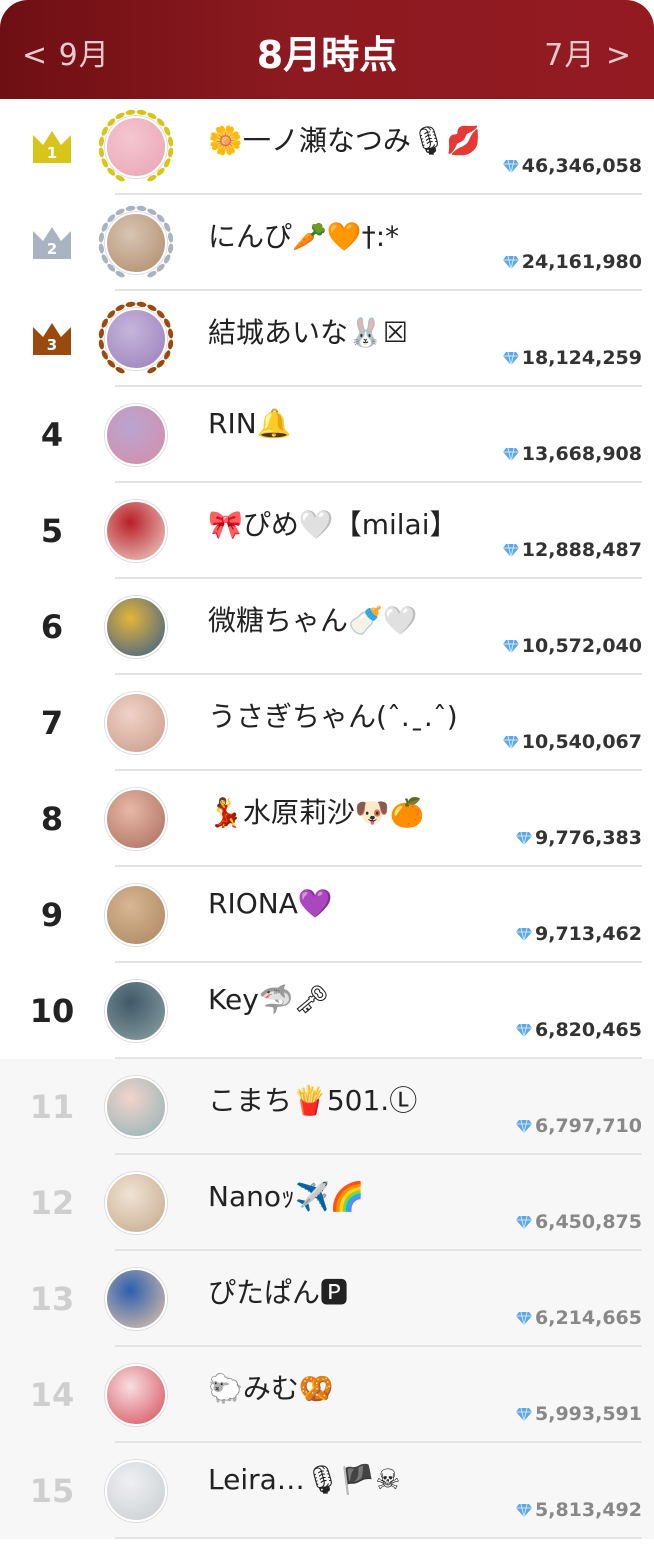 The width and height of the screenshot is (654, 1568). What do you see at coordinates (333, 523) in the screenshot?
I see `user-name: 🎀ぴめ🤍【milai】` at bounding box center [333, 523].